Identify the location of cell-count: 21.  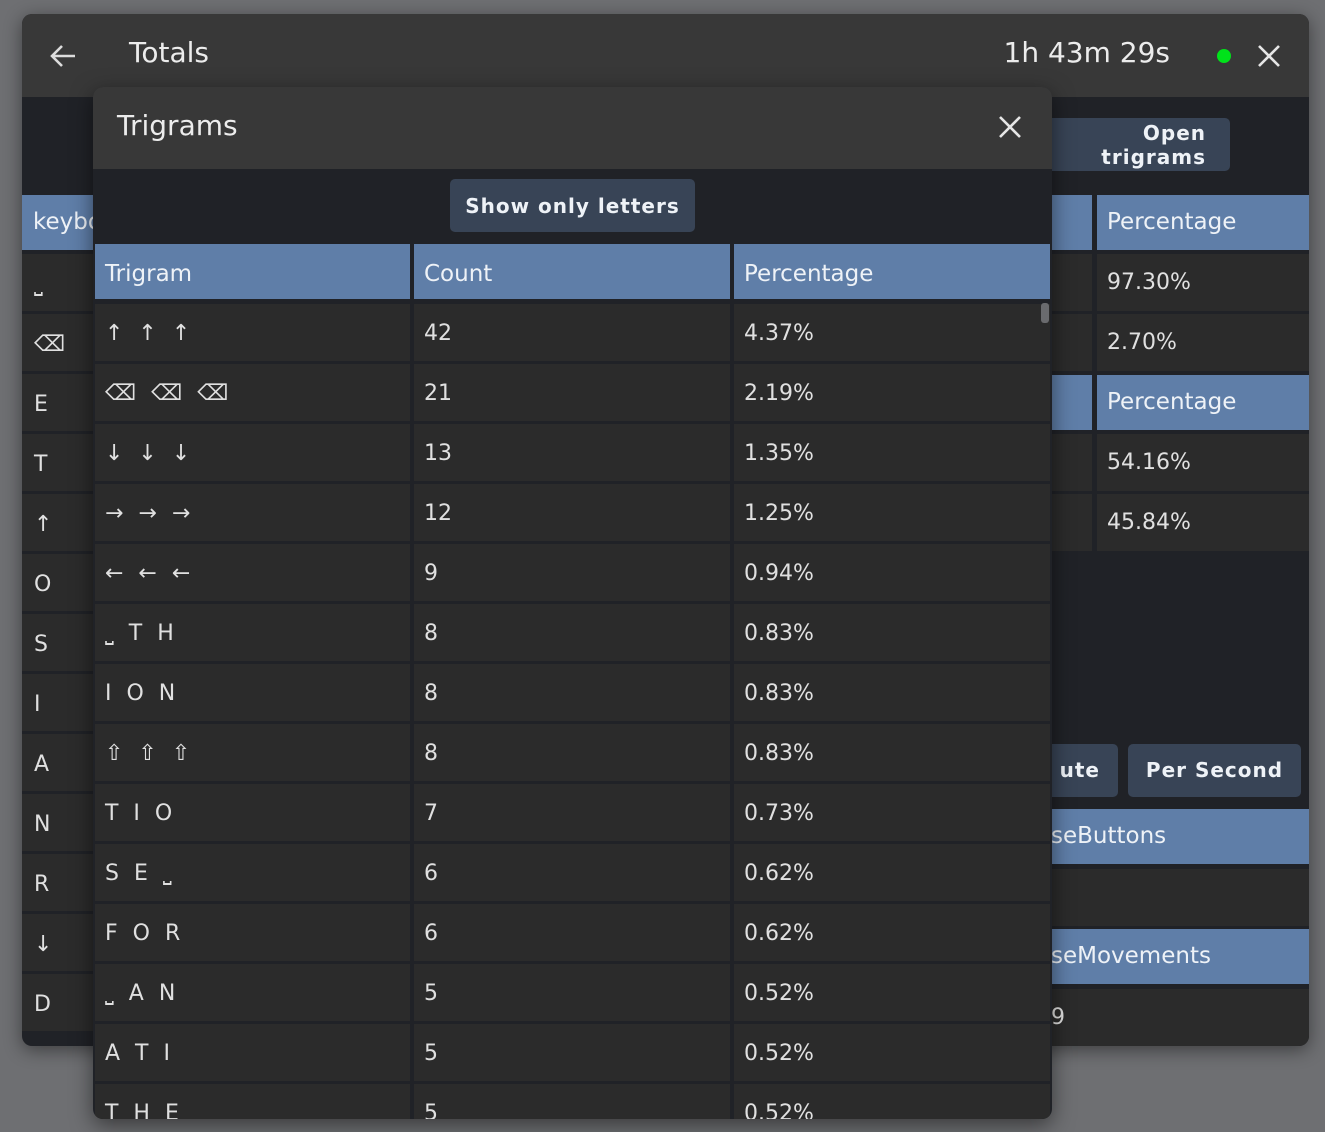
(572, 392).